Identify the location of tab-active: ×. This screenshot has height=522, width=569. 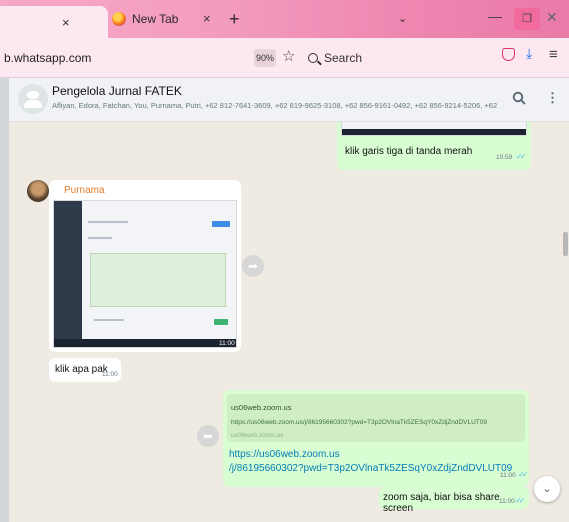
(54, 22).